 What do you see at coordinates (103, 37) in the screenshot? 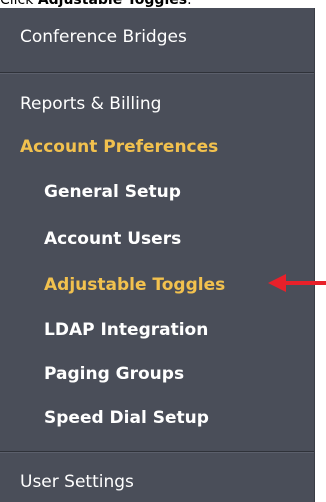
I see `sidebar-item-label: Conference Bridges` at bounding box center [103, 37].